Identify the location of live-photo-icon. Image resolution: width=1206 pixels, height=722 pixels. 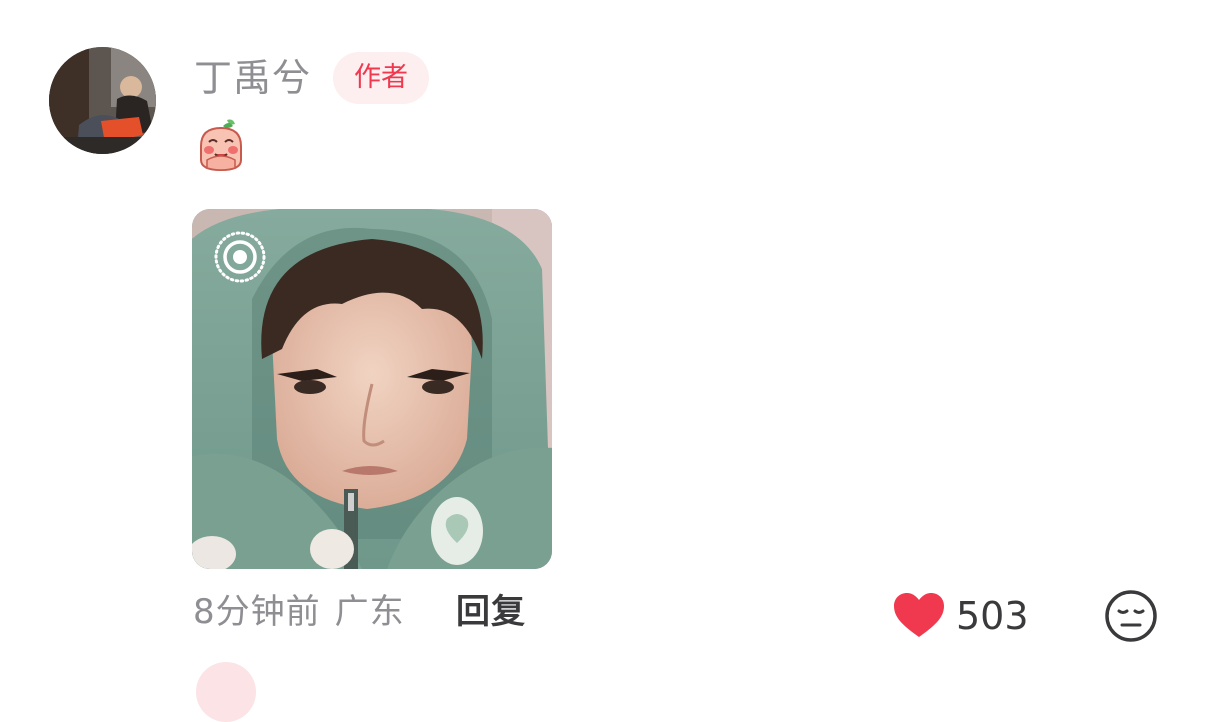
(240, 257).